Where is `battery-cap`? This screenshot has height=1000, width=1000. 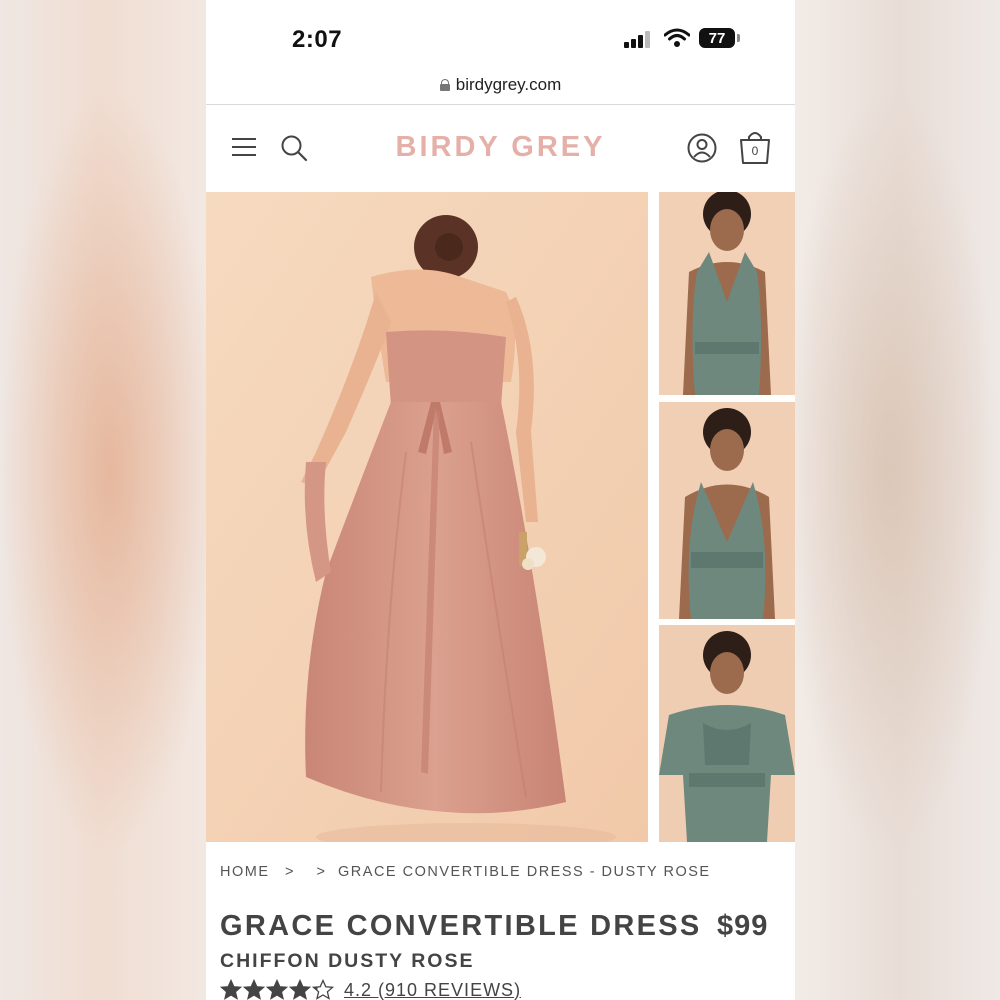
battery-cap is located at coordinates (738, 38).